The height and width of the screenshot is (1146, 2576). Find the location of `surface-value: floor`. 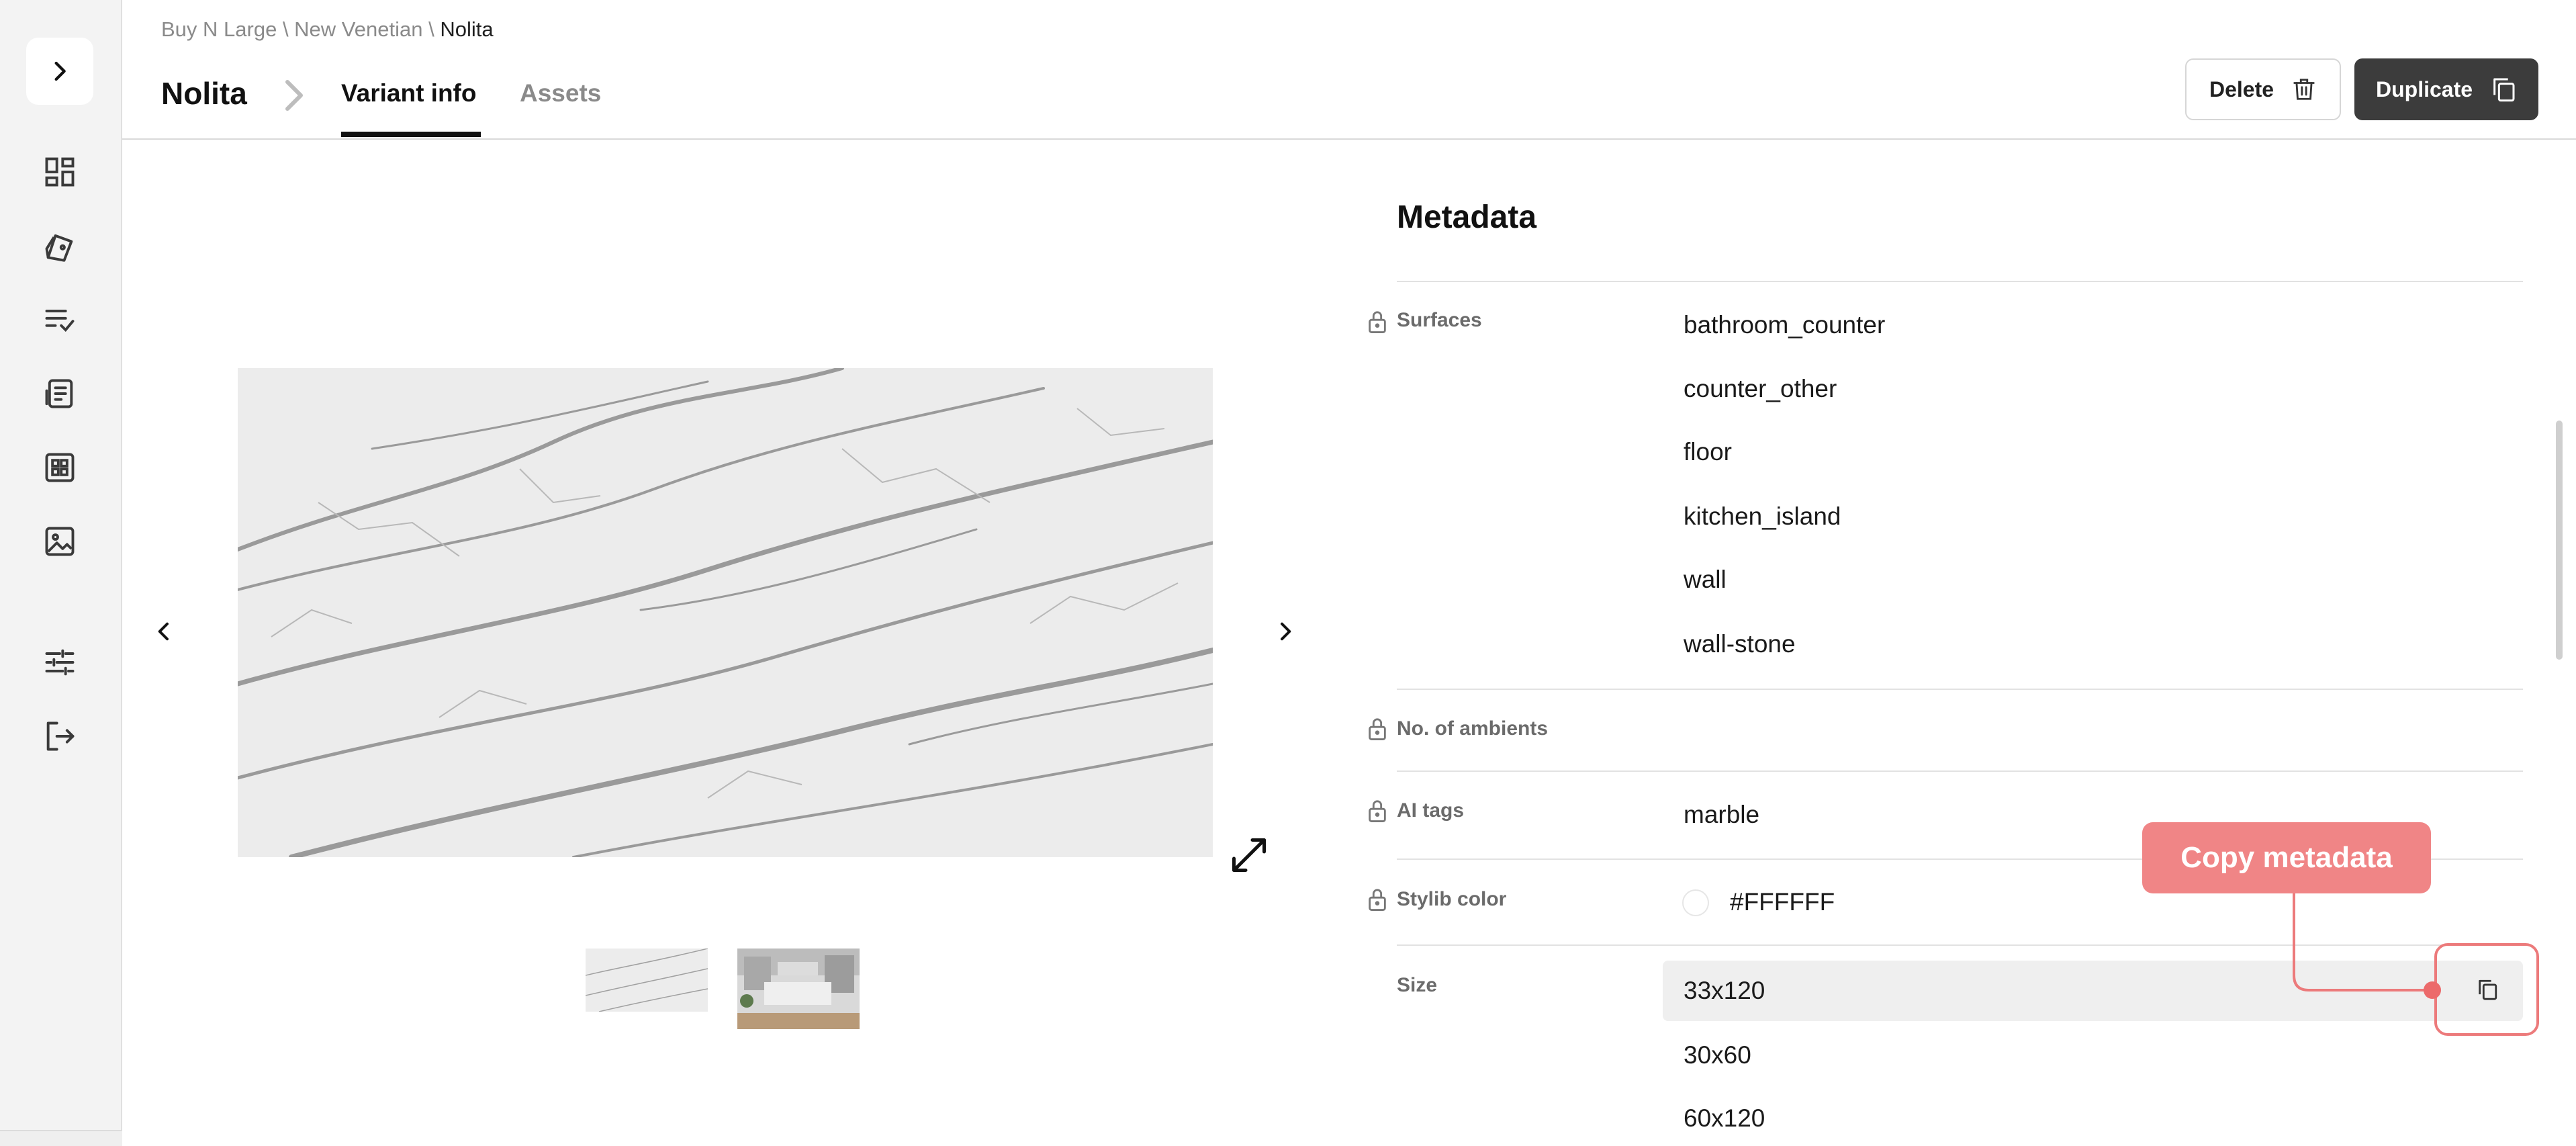

surface-value: floor is located at coordinates (1708, 452).